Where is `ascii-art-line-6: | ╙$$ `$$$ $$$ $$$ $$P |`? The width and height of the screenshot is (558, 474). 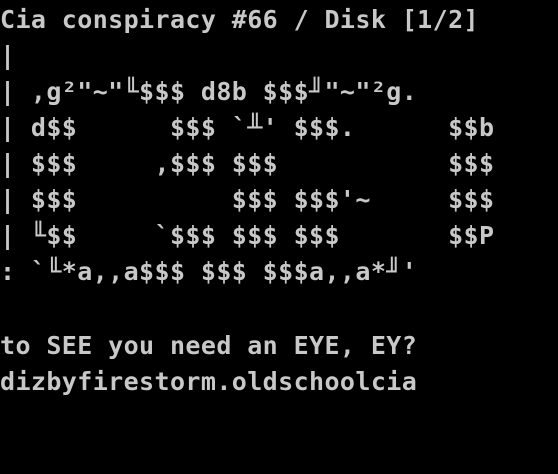 ascii-art-line-6: | ╙$$ `$$$ $$$ $$$ $$P | is located at coordinates (279, 235).